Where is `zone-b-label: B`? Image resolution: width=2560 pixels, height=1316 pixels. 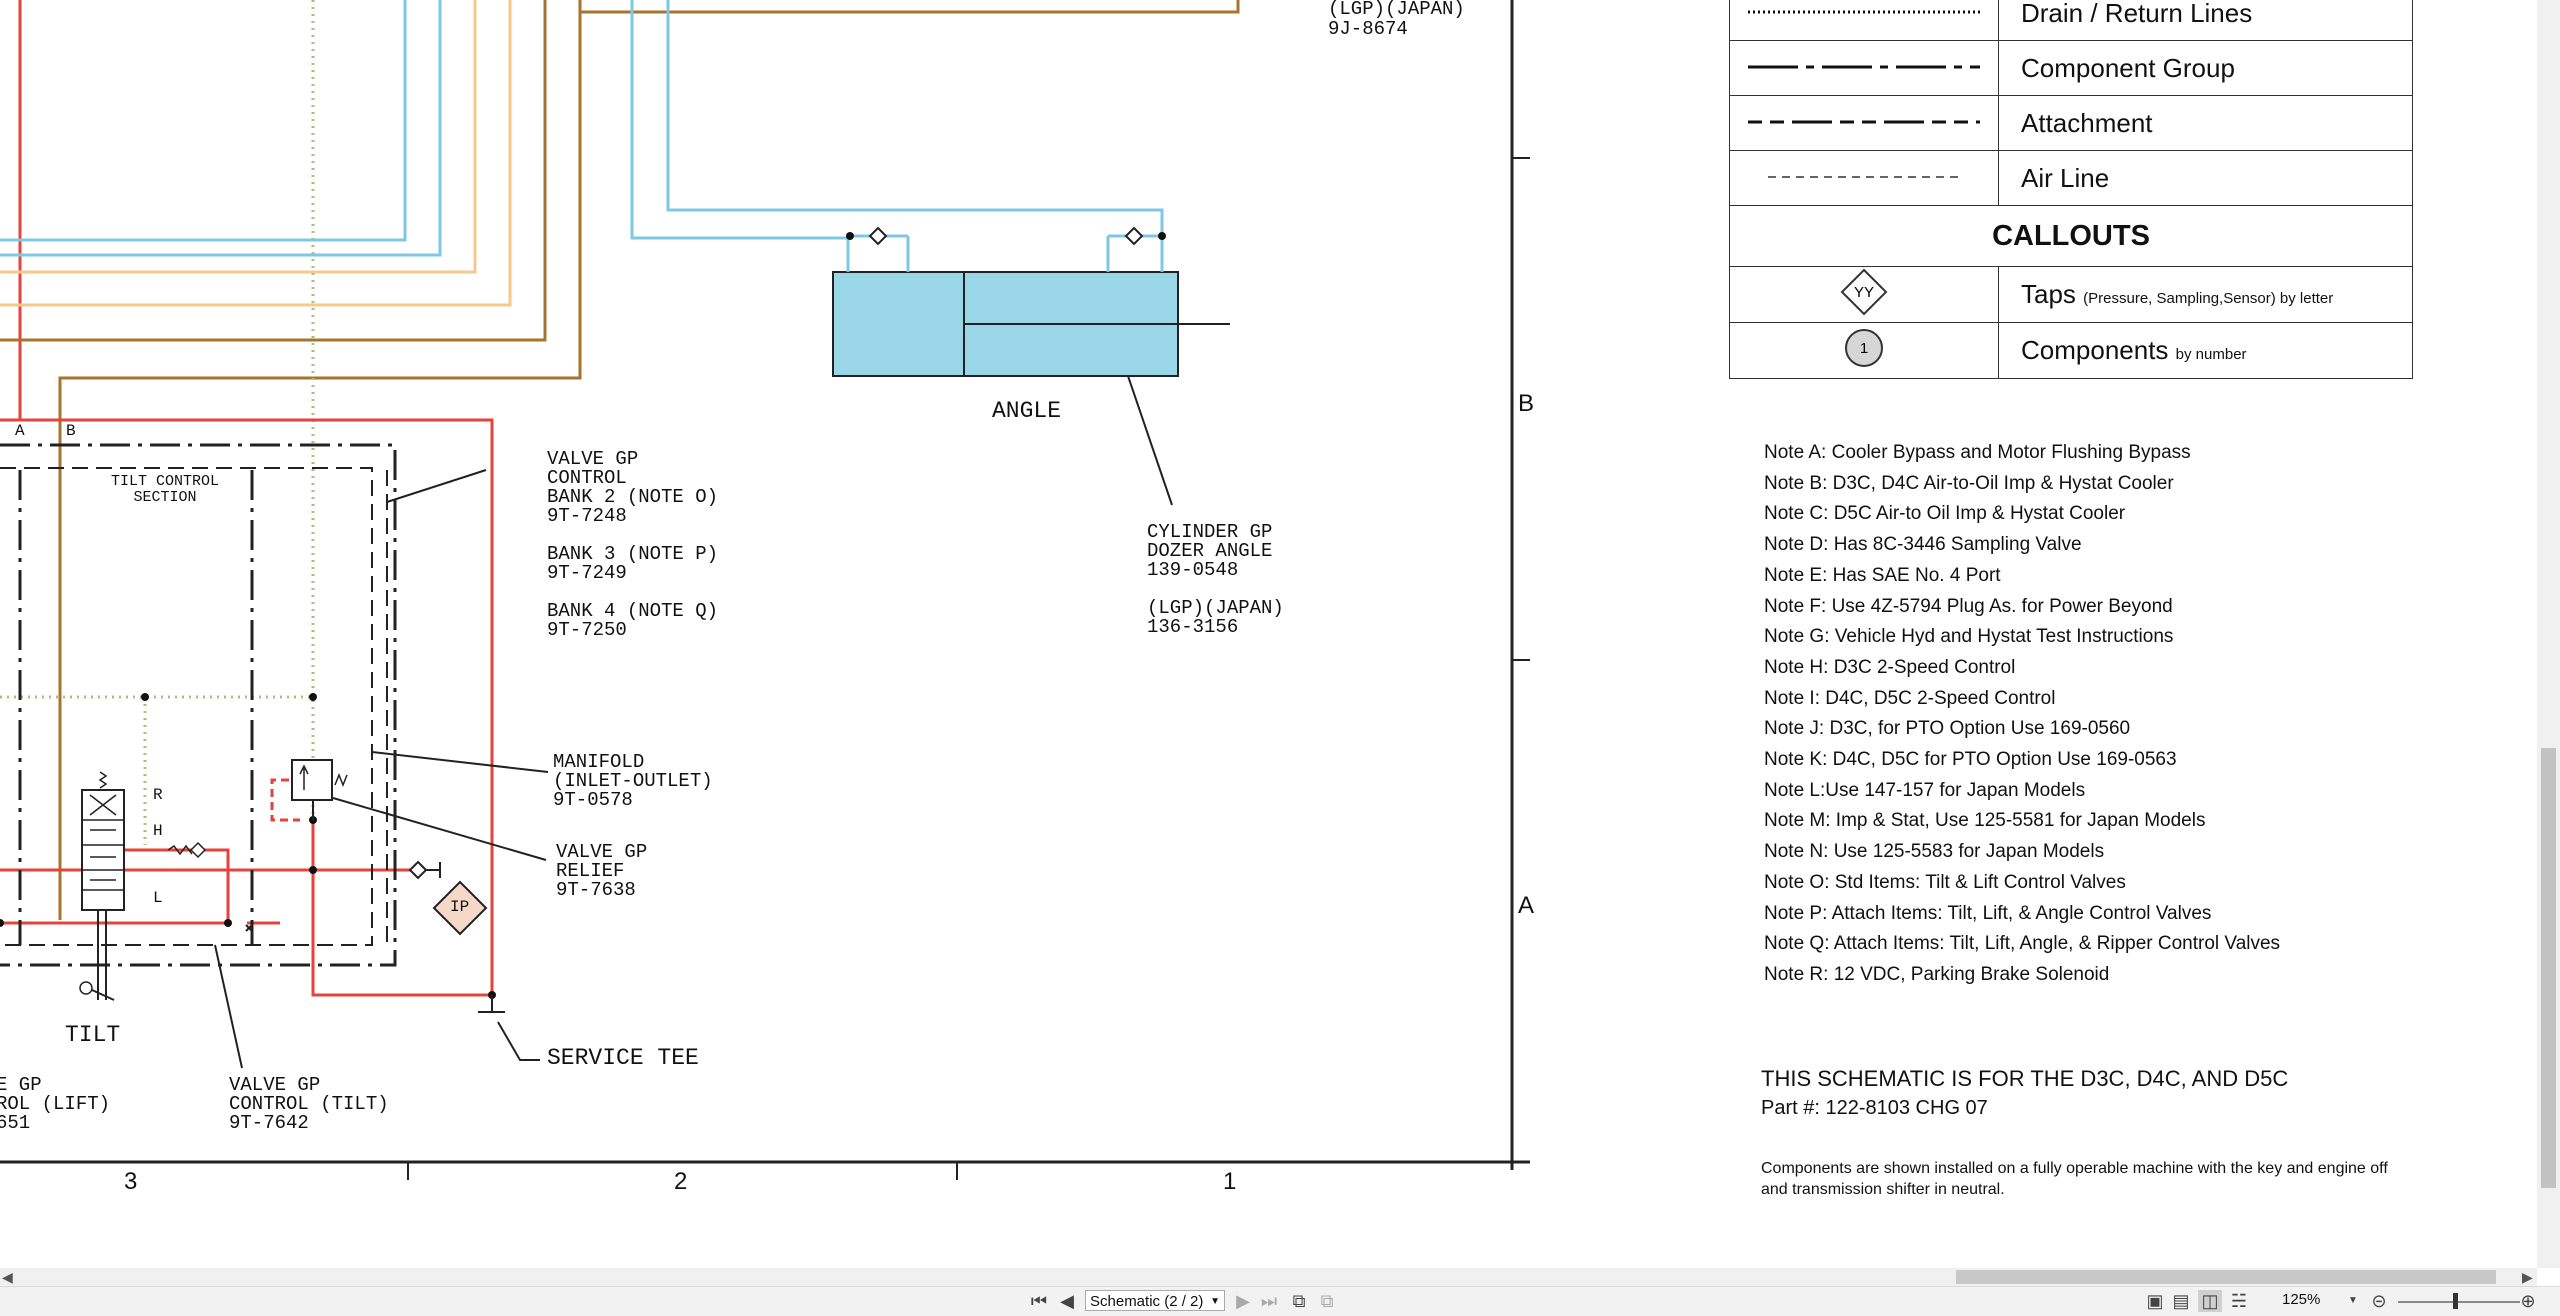 zone-b-label: B is located at coordinates (1526, 403).